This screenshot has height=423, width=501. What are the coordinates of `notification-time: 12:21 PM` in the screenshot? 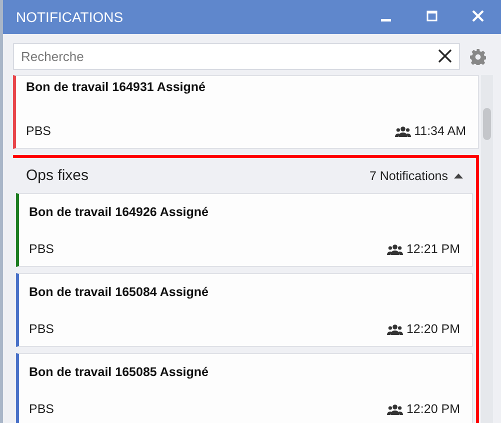 It's located at (433, 249).